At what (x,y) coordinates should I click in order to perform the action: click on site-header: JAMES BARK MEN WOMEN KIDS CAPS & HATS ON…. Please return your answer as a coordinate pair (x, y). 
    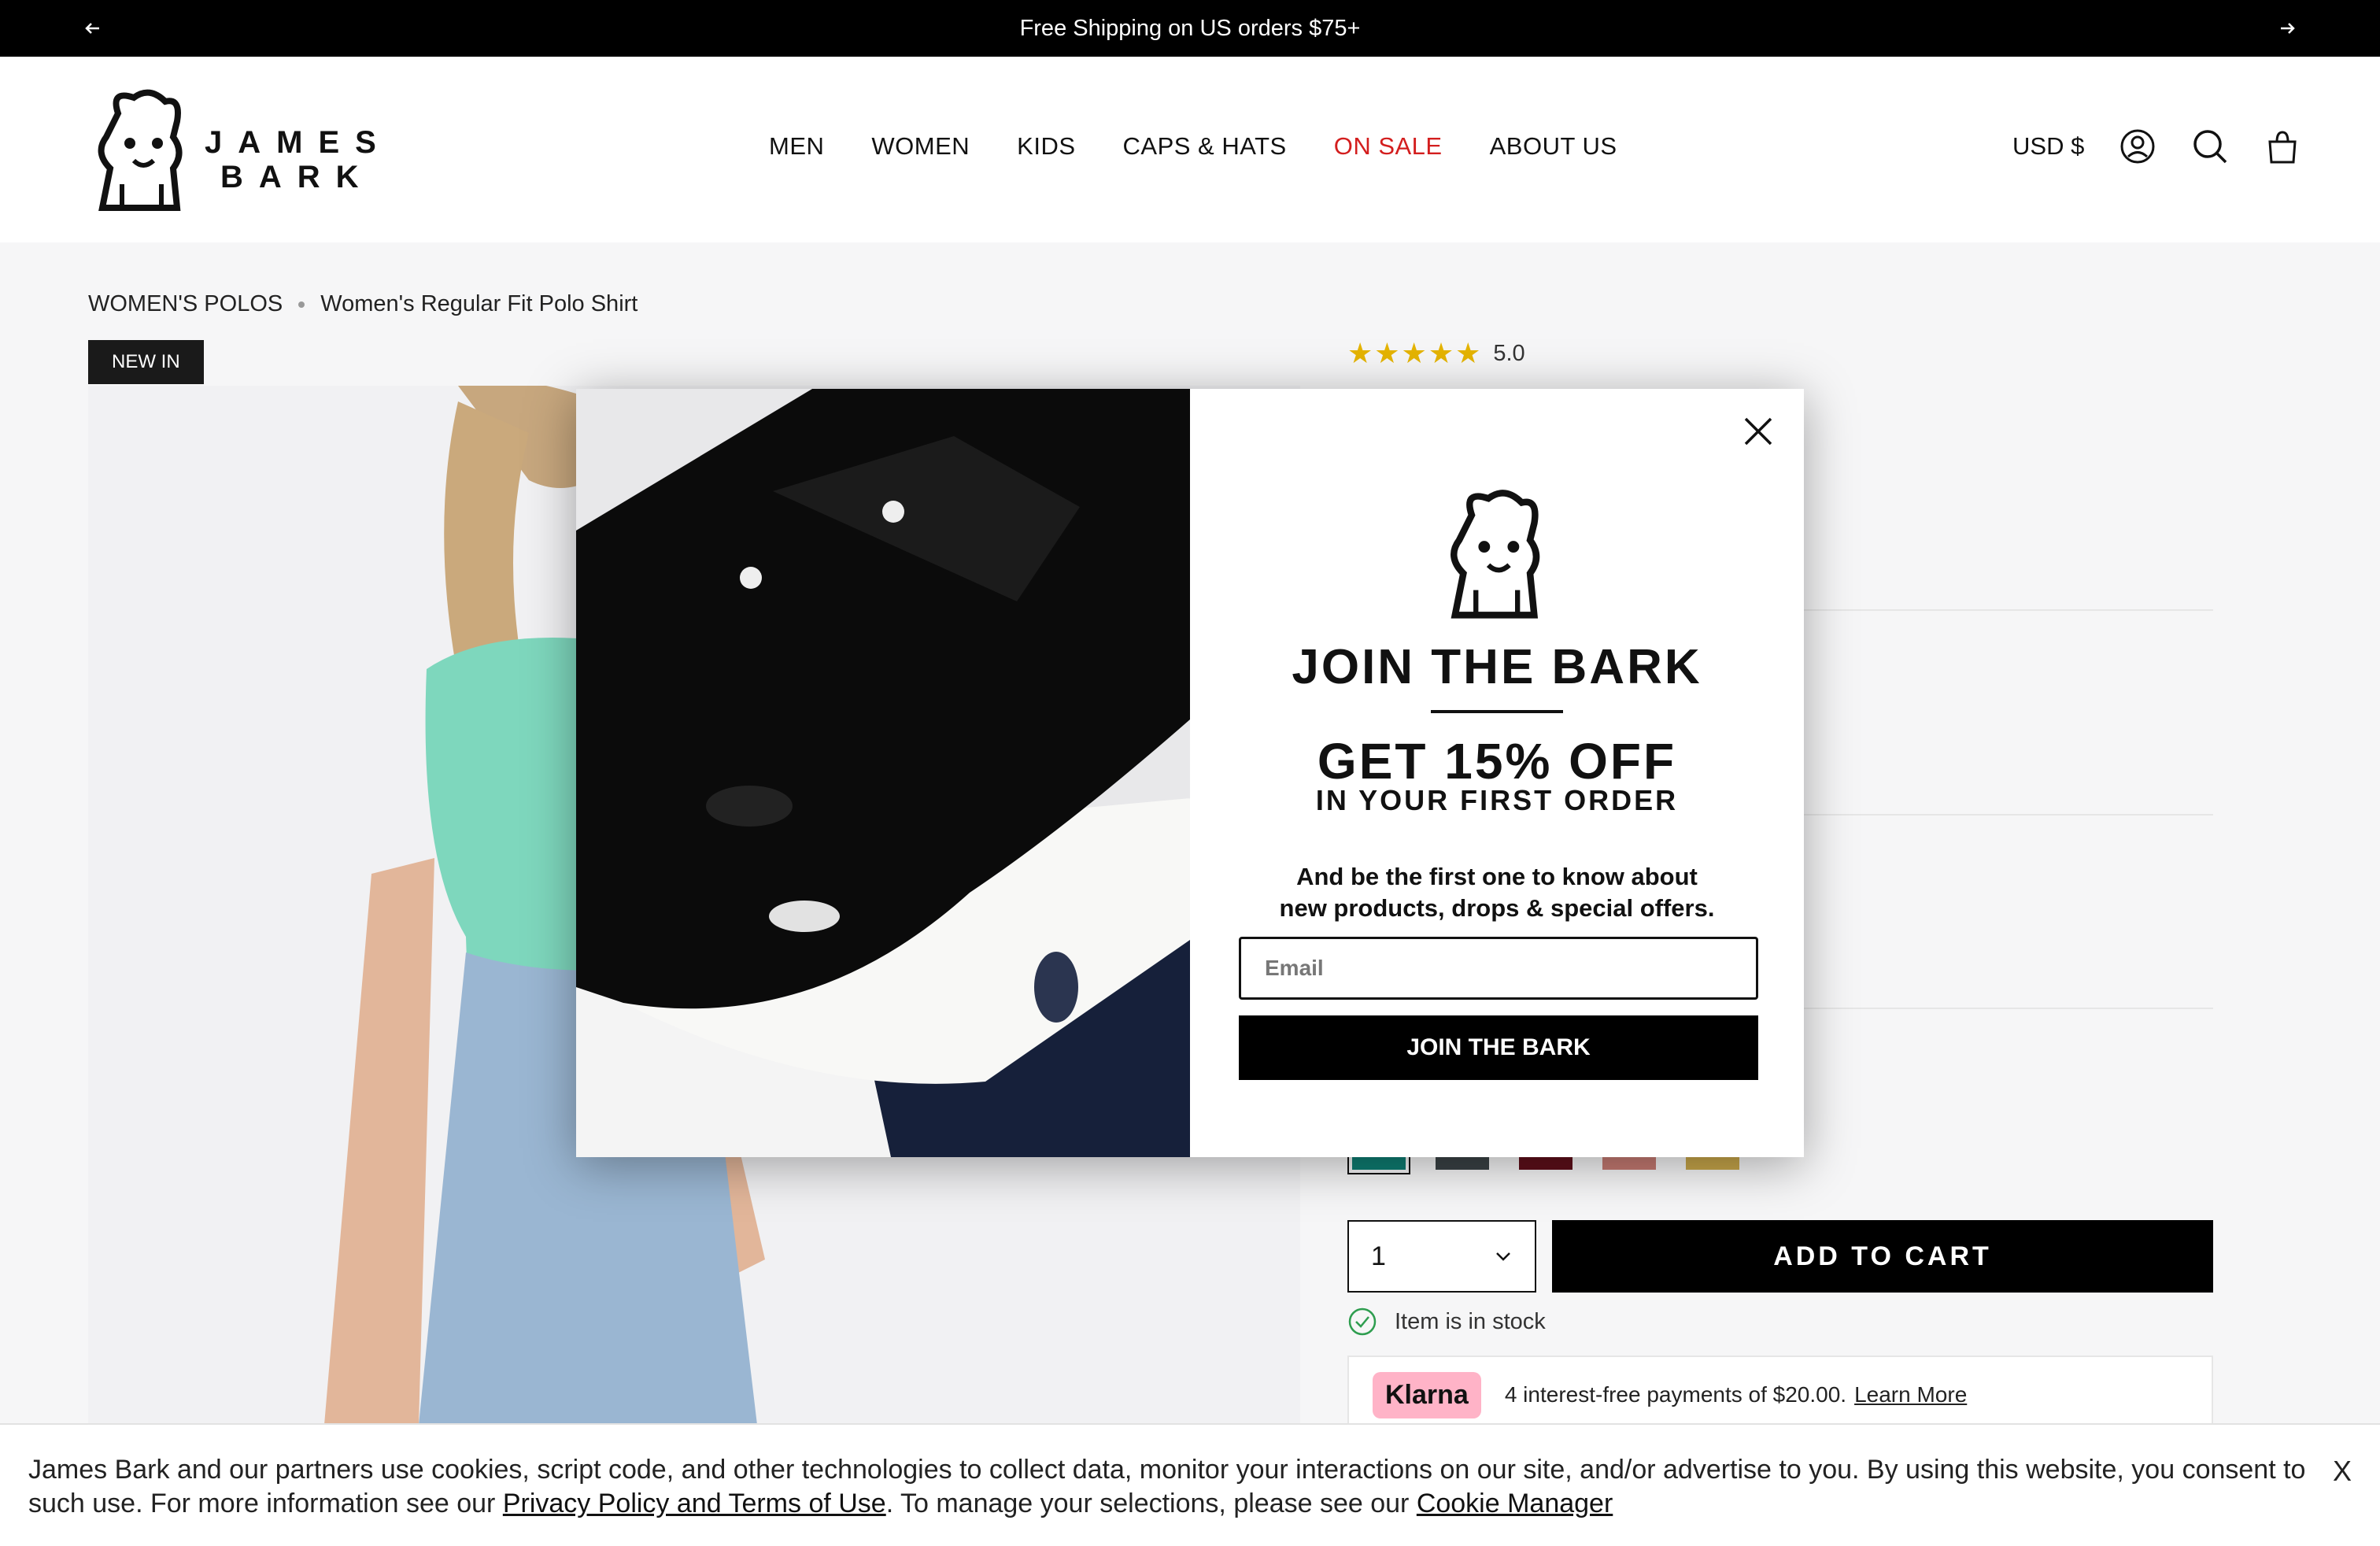
    Looking at the image, I should click on (1190, 150).